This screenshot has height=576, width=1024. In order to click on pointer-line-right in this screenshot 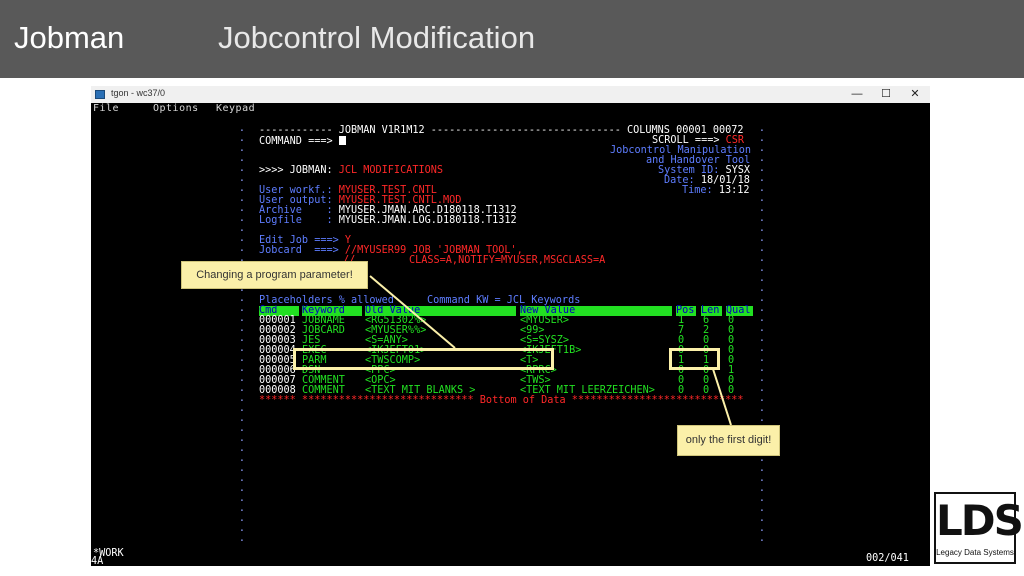, I will do `click(722, 397)`.